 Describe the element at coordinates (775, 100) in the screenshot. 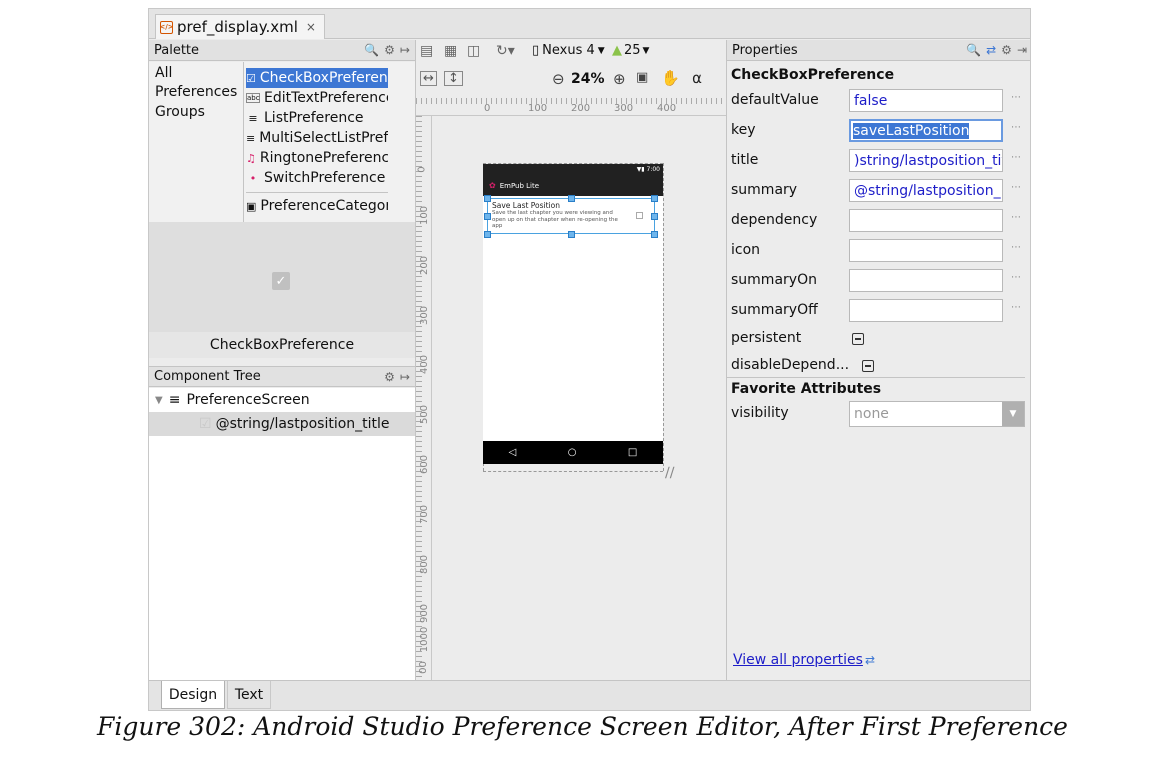

I see `prop-label: defaultValue` at that location.